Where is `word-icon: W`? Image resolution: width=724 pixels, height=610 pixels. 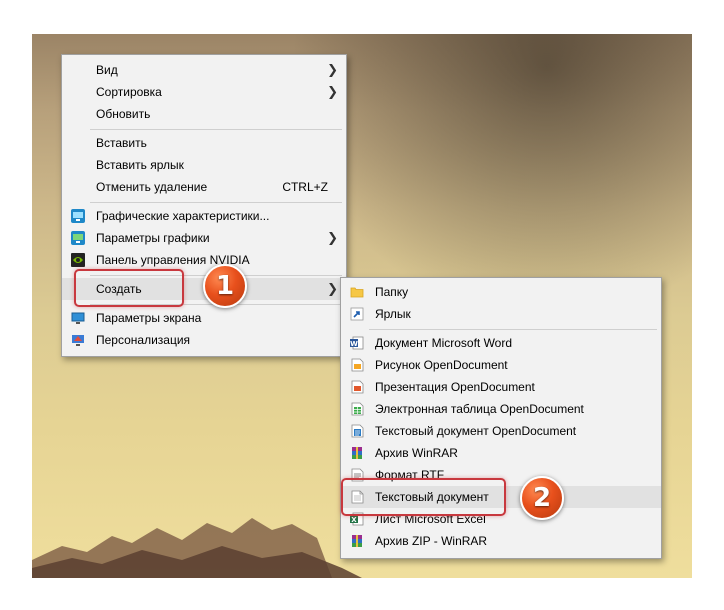
word-icon: W is located at coordinates (357, 343).